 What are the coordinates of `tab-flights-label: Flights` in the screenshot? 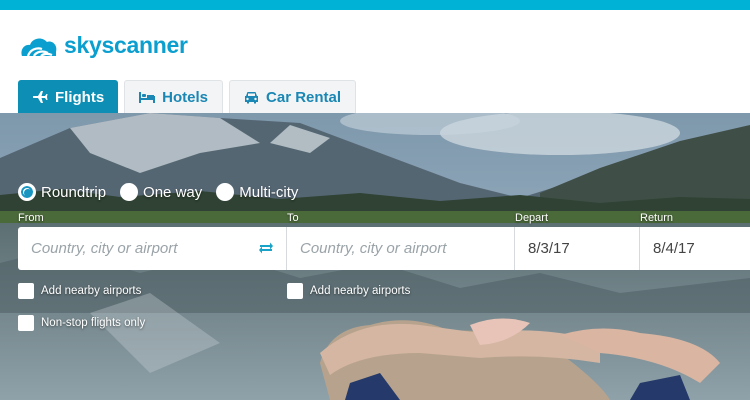 It's located at (80, 97).